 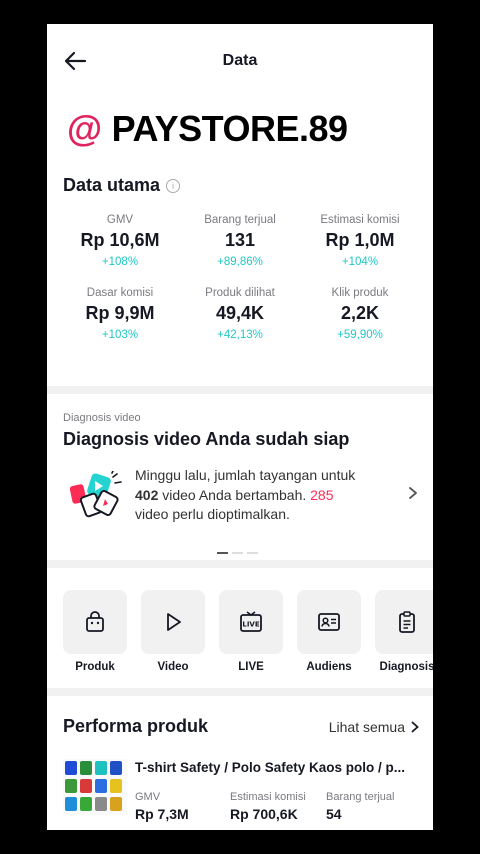 What do you see at coordinates (360, 220) in the screenshot?
I see `metric-label: Estimasi komisi` at bounding box center [360, 220].